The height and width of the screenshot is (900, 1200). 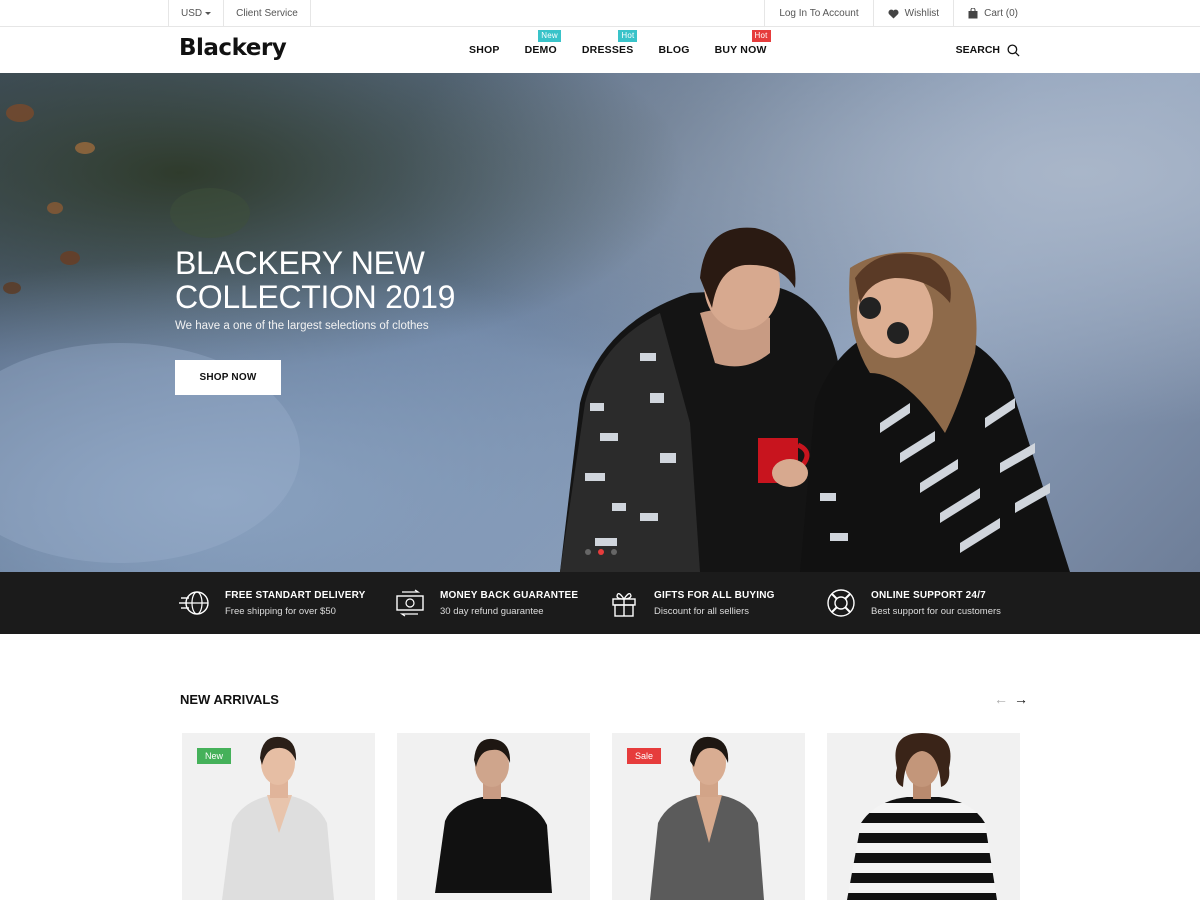 What do you see at coordinates (492, 611) in the screenshot?
I see `feature-subtitle: 30 day refund guarantee` at bounding box center [492, 611].